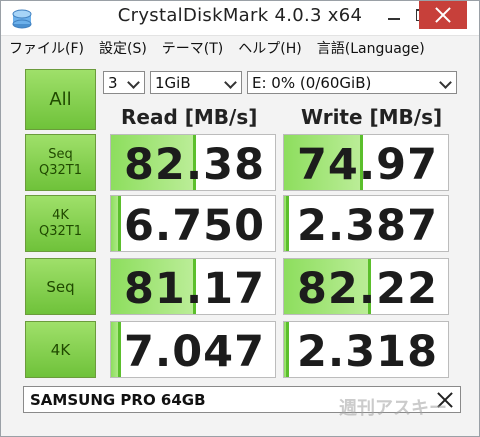 This screenshot has height=437, width=480. What do you see at coordinates (173, 82) in the screenshot?
I see `test-size-value: 1GiB` at bounding box center [173, 82].